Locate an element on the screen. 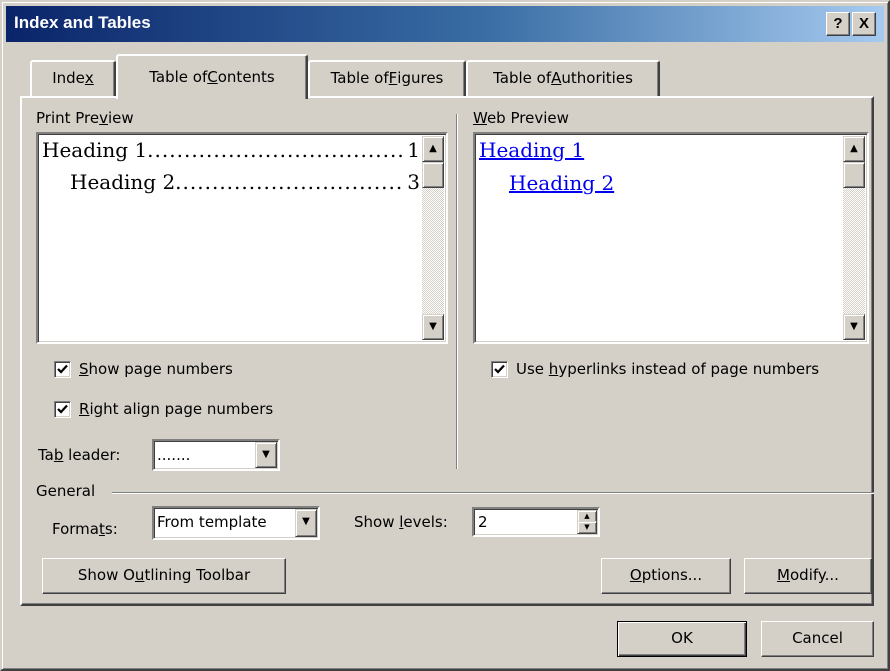 The height and width of the screenshot is (671, 890). tab-table-of-authorities: Table of Authorities is located at coordinates (563, 78).